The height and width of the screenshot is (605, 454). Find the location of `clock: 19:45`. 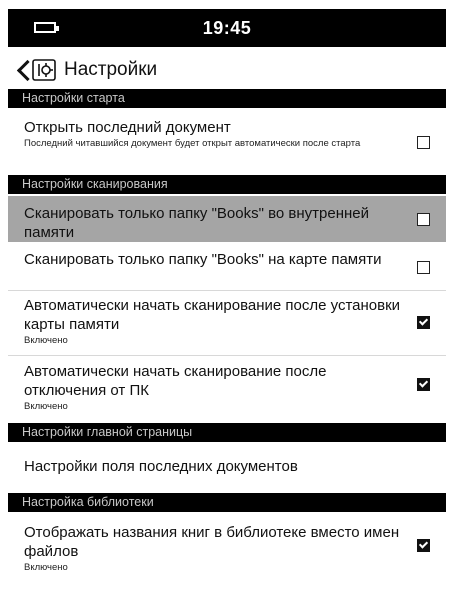

clock: 19:45 is located at coordinates (227, 28).